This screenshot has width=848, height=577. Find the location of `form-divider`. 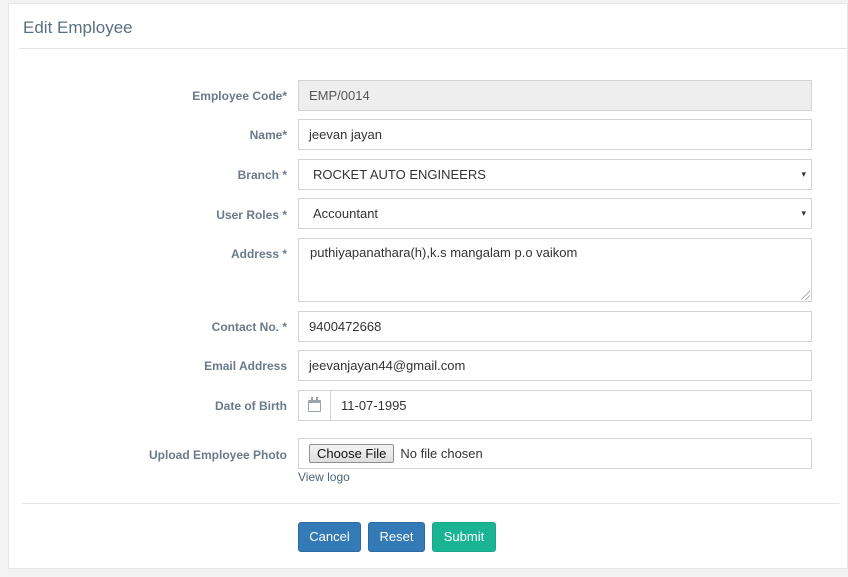

form-divider is located at coordinates (430, 503).